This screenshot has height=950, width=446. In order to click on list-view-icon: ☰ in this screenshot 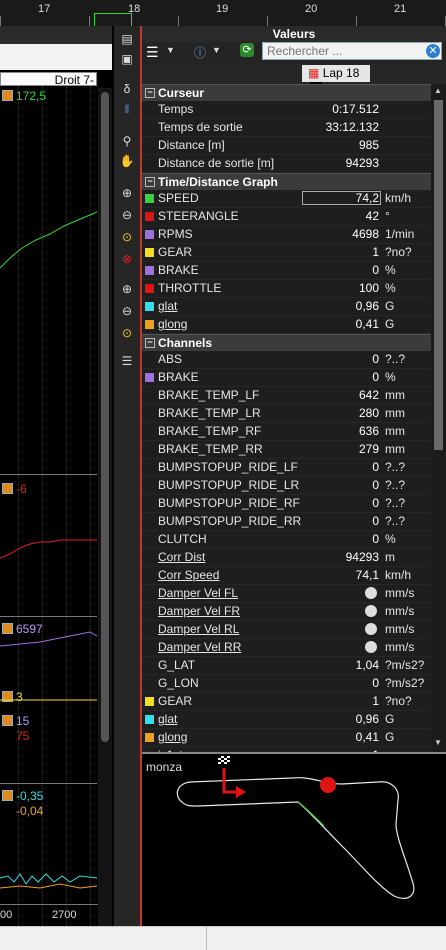, I will do `click(152, 52)`.